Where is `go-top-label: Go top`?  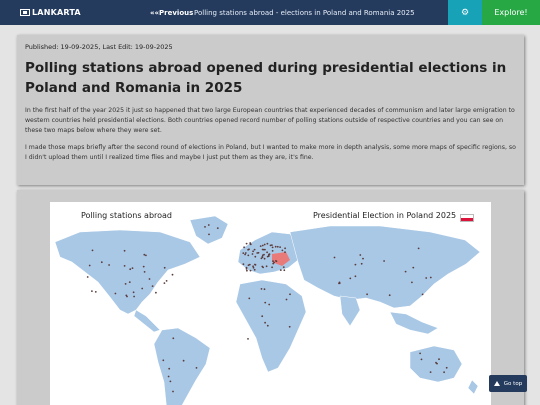
go-top-label: Go top is located at coordinates (513, 383).